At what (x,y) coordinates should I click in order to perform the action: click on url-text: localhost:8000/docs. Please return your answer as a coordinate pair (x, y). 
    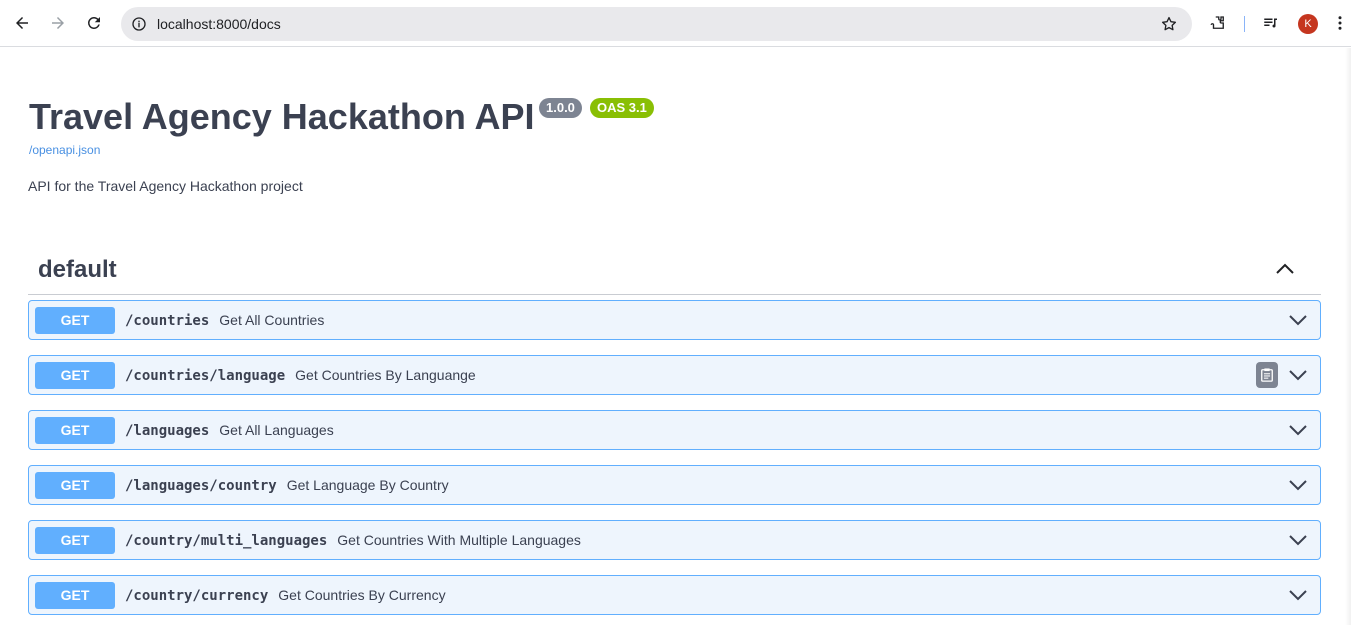
    Looking at the image, I should click on (219, 24).